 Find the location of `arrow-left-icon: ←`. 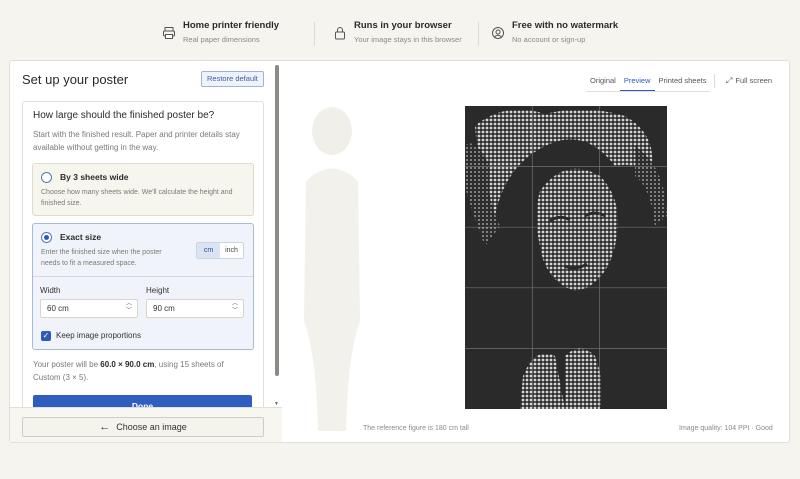

arrow-left-icon: ← is located at coordinates (105, 427).